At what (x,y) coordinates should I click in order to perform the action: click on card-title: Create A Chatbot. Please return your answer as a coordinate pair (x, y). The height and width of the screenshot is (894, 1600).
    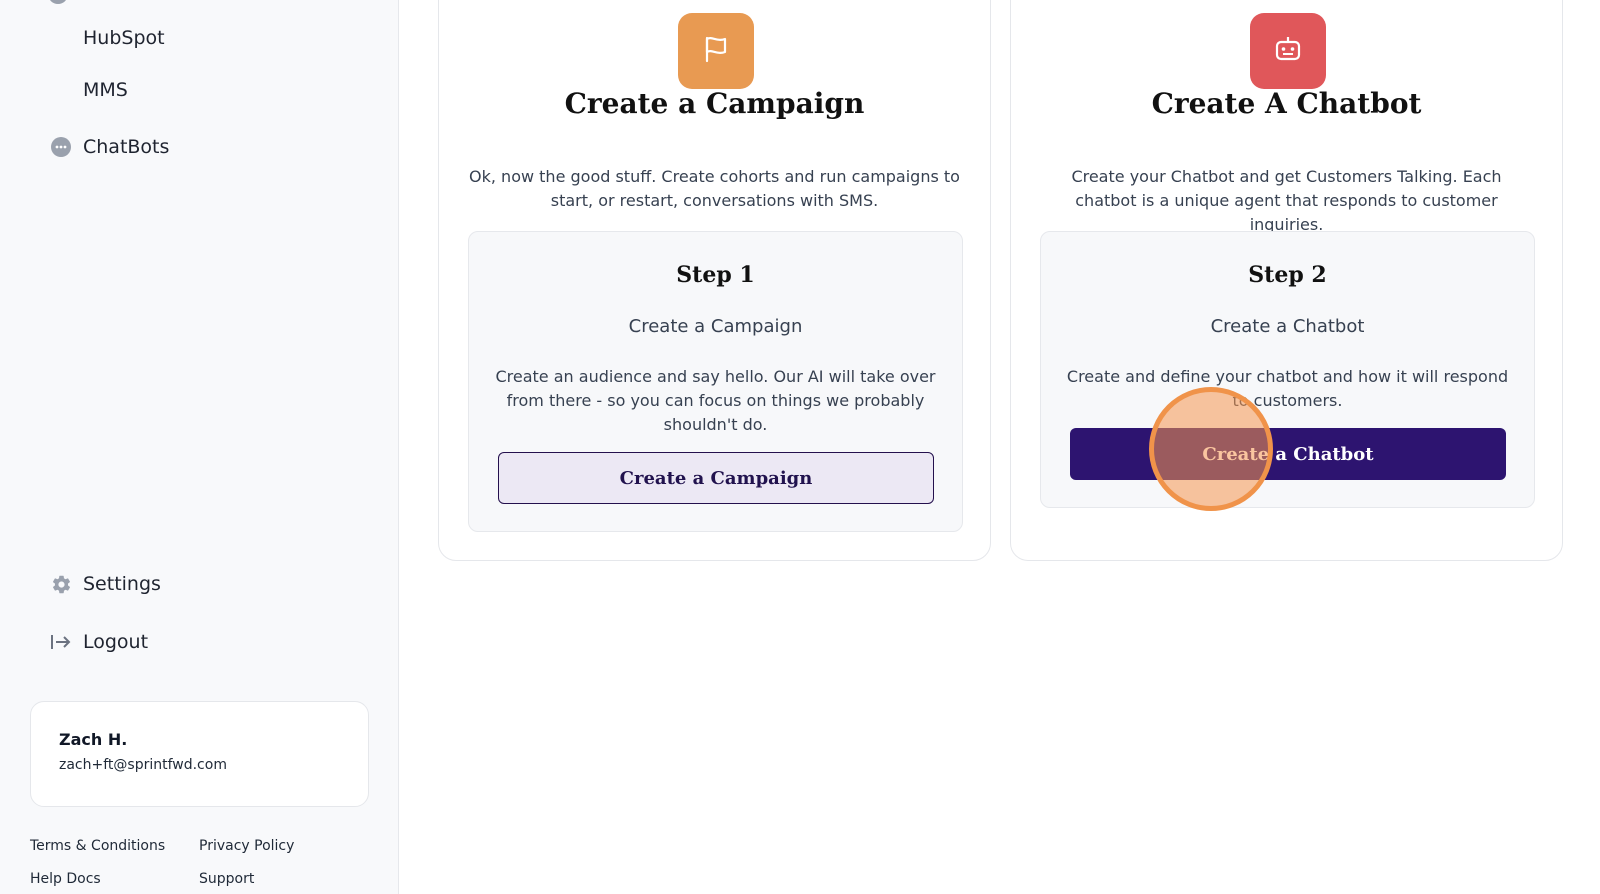
    Looking at the image, I should click on (1286, 103).